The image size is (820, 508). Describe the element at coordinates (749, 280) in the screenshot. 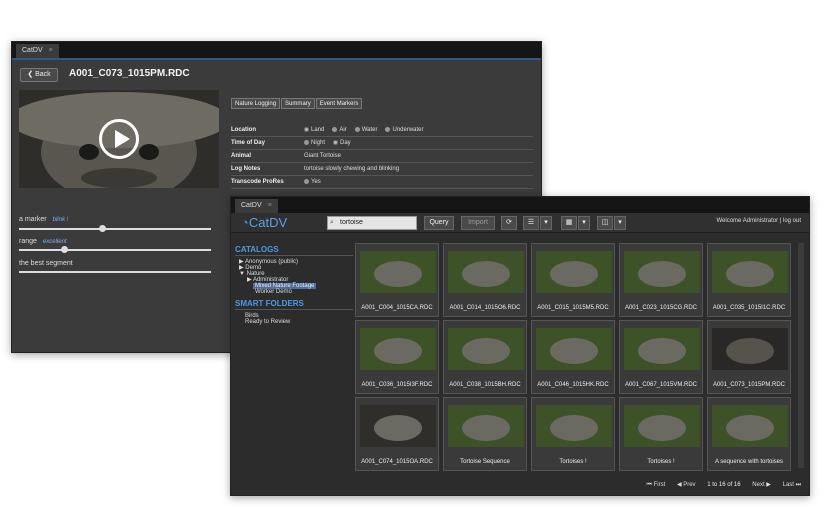

I see `clip-tile: A001_C035_1015I1C.RDC` at that location.